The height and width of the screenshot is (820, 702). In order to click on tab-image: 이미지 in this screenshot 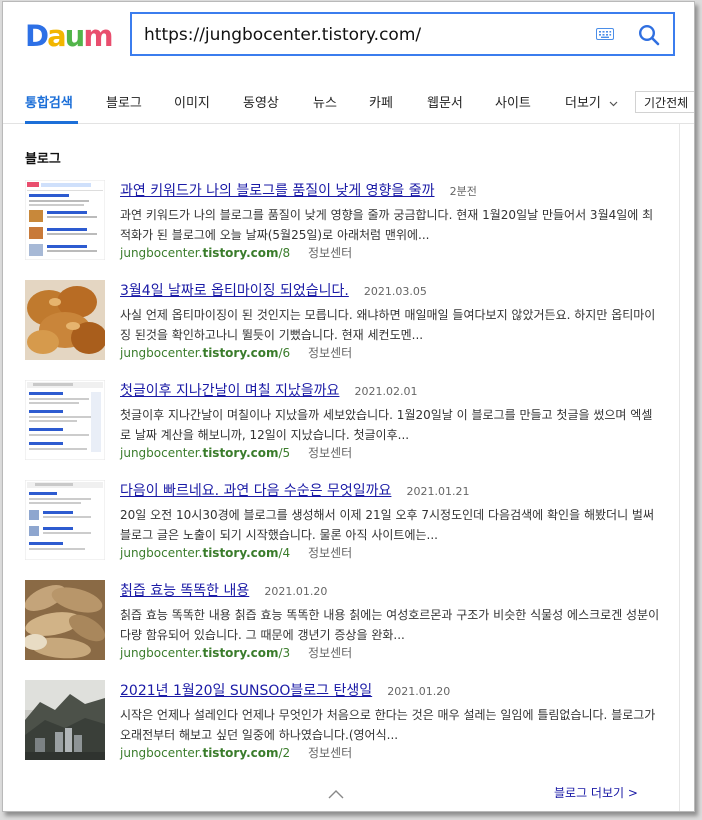, I will do `click(192, 101)`.